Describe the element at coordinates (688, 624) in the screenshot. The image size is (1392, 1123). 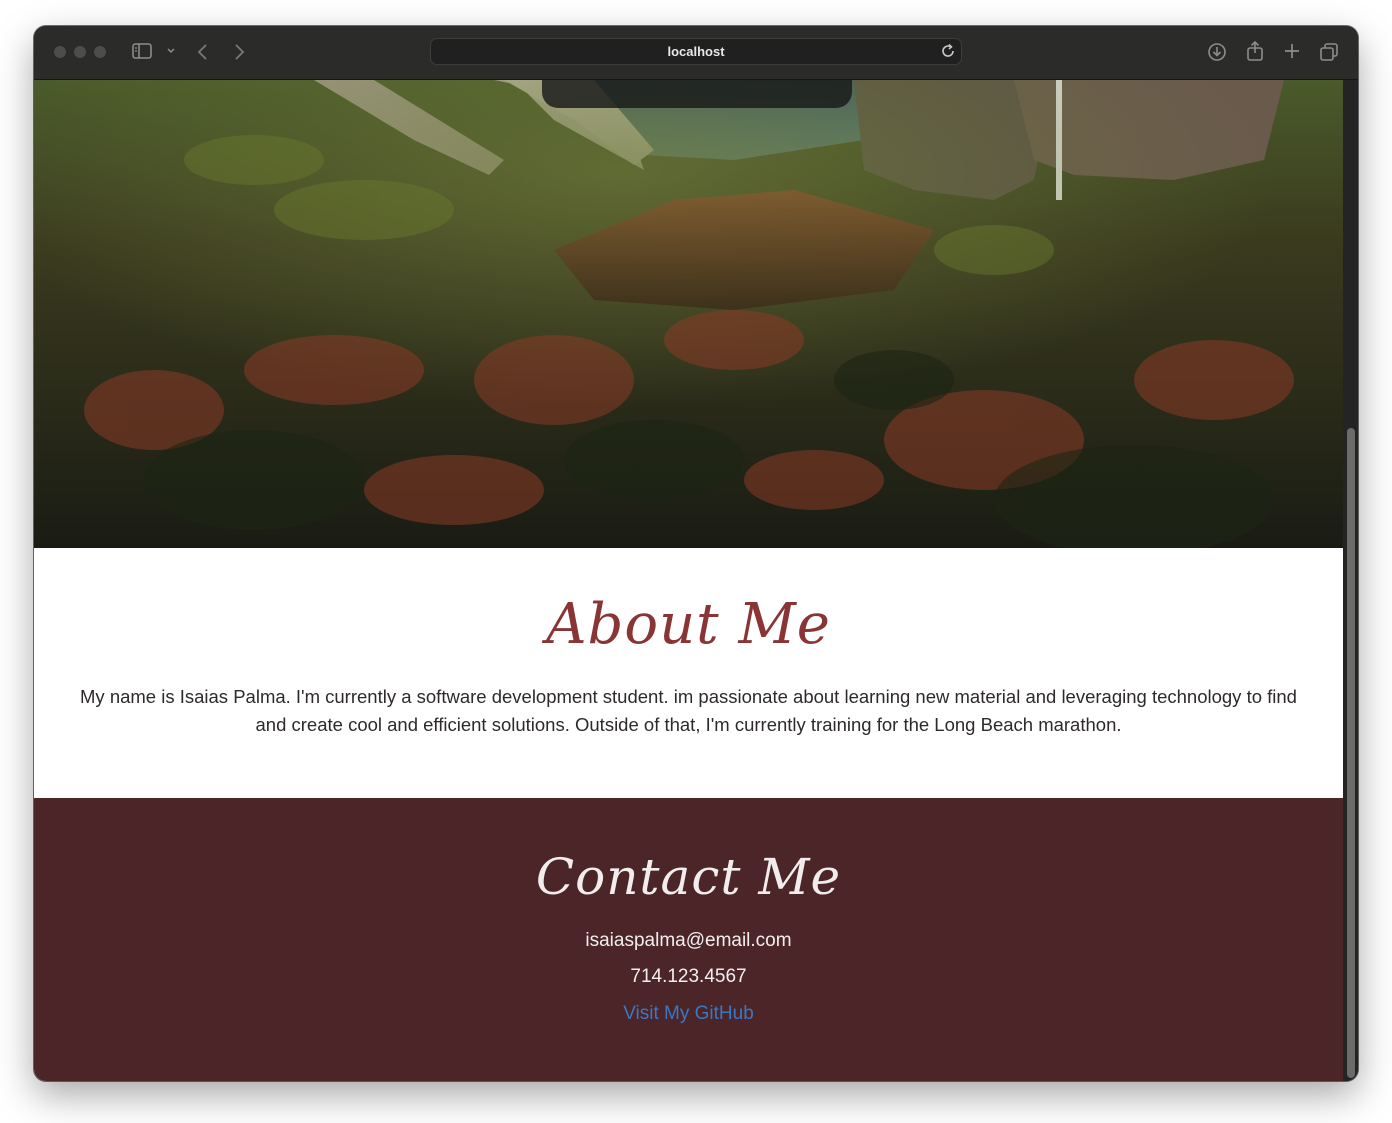
I see `about-heading: About Me` at that location.